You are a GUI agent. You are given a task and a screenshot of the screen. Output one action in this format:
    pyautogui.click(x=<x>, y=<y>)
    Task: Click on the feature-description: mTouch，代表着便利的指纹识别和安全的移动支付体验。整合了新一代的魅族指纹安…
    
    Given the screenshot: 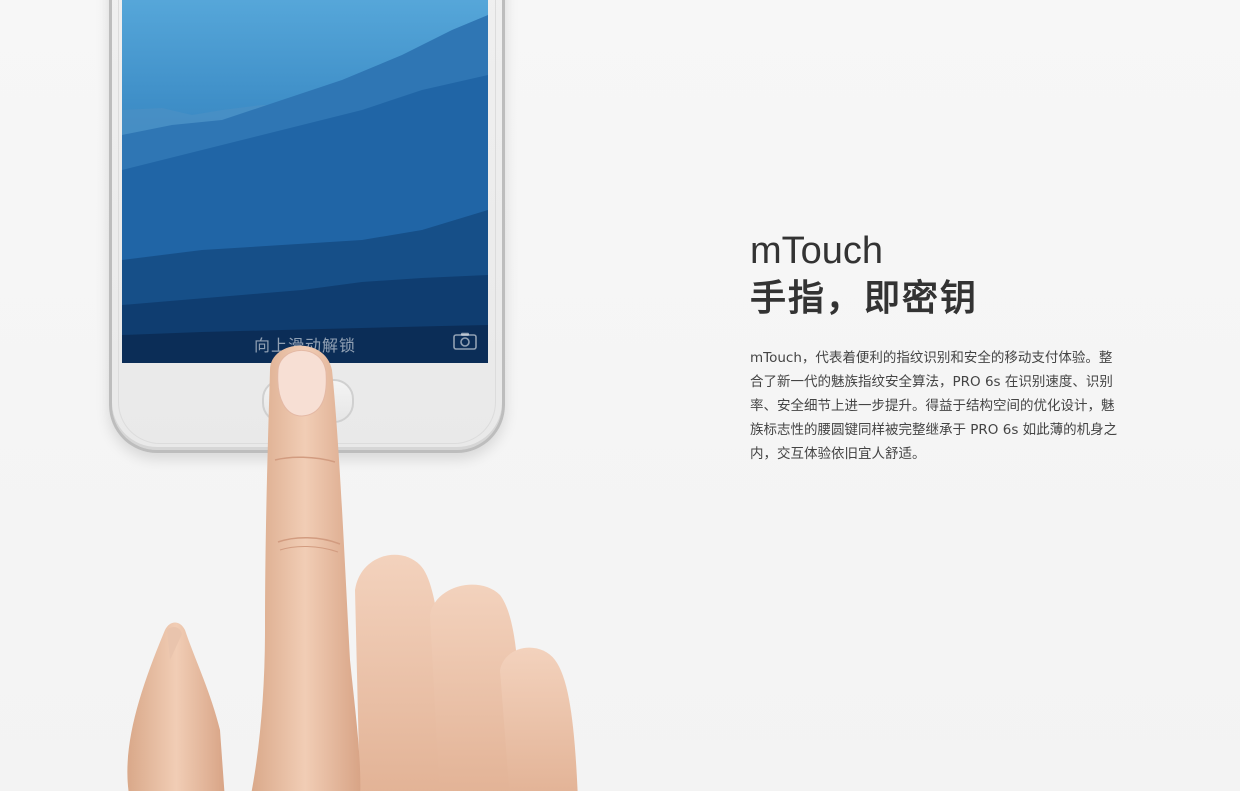 What is the action you would take?
    pyautogui.click(x=934, y=406)
    